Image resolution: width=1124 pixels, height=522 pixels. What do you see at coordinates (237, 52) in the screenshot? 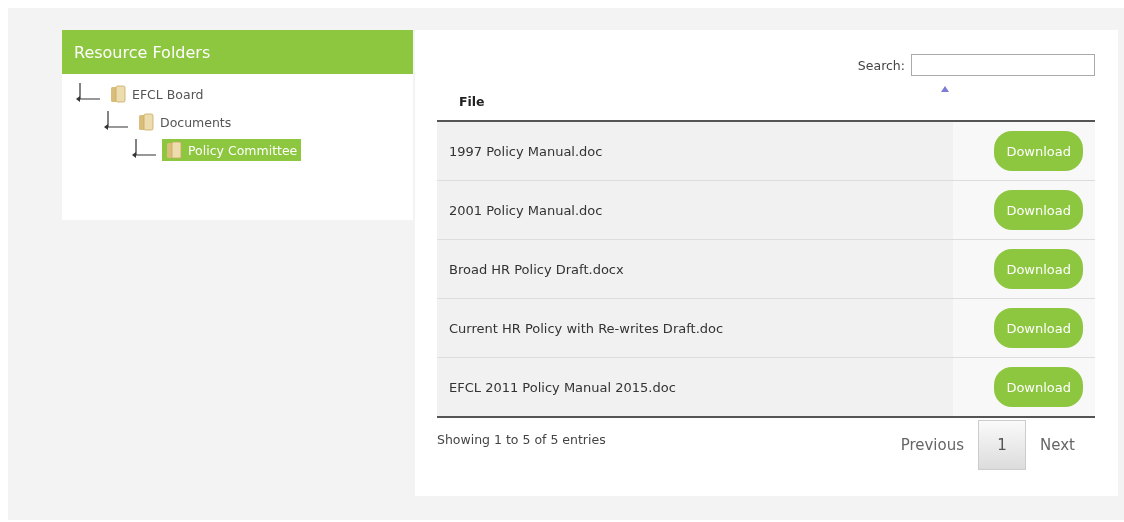
I see `panel-title: Resource Folders` at bounding box center [237, 52].